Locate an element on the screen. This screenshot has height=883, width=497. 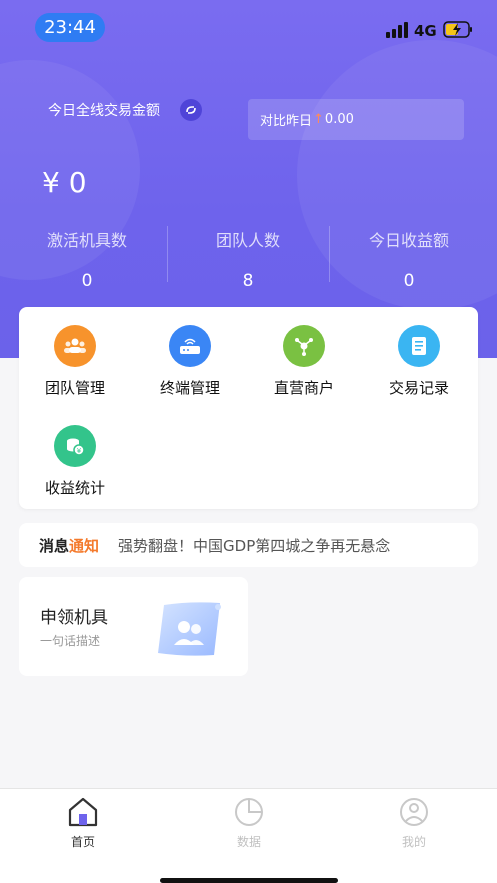
menu-direct-merchants: 直营商户 is located at coordinates (304, 361).